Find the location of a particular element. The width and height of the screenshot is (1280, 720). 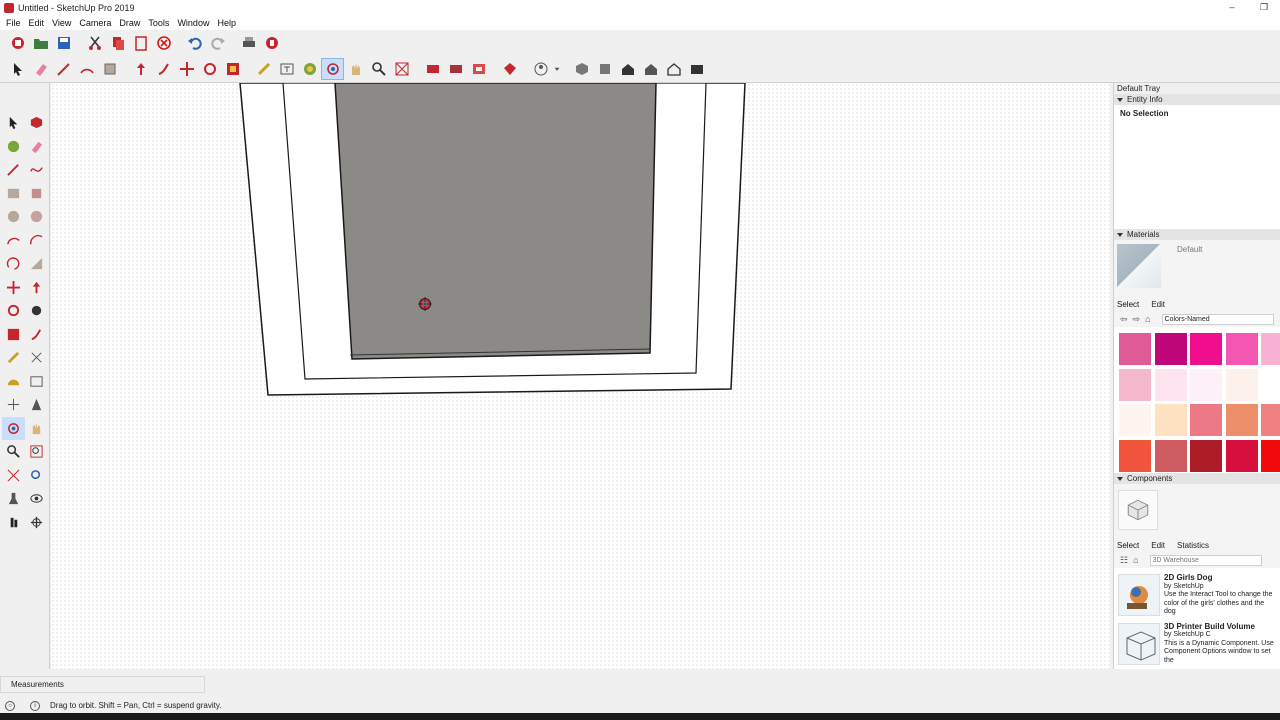

position-camera-icon is located at coordinates (13, 499).